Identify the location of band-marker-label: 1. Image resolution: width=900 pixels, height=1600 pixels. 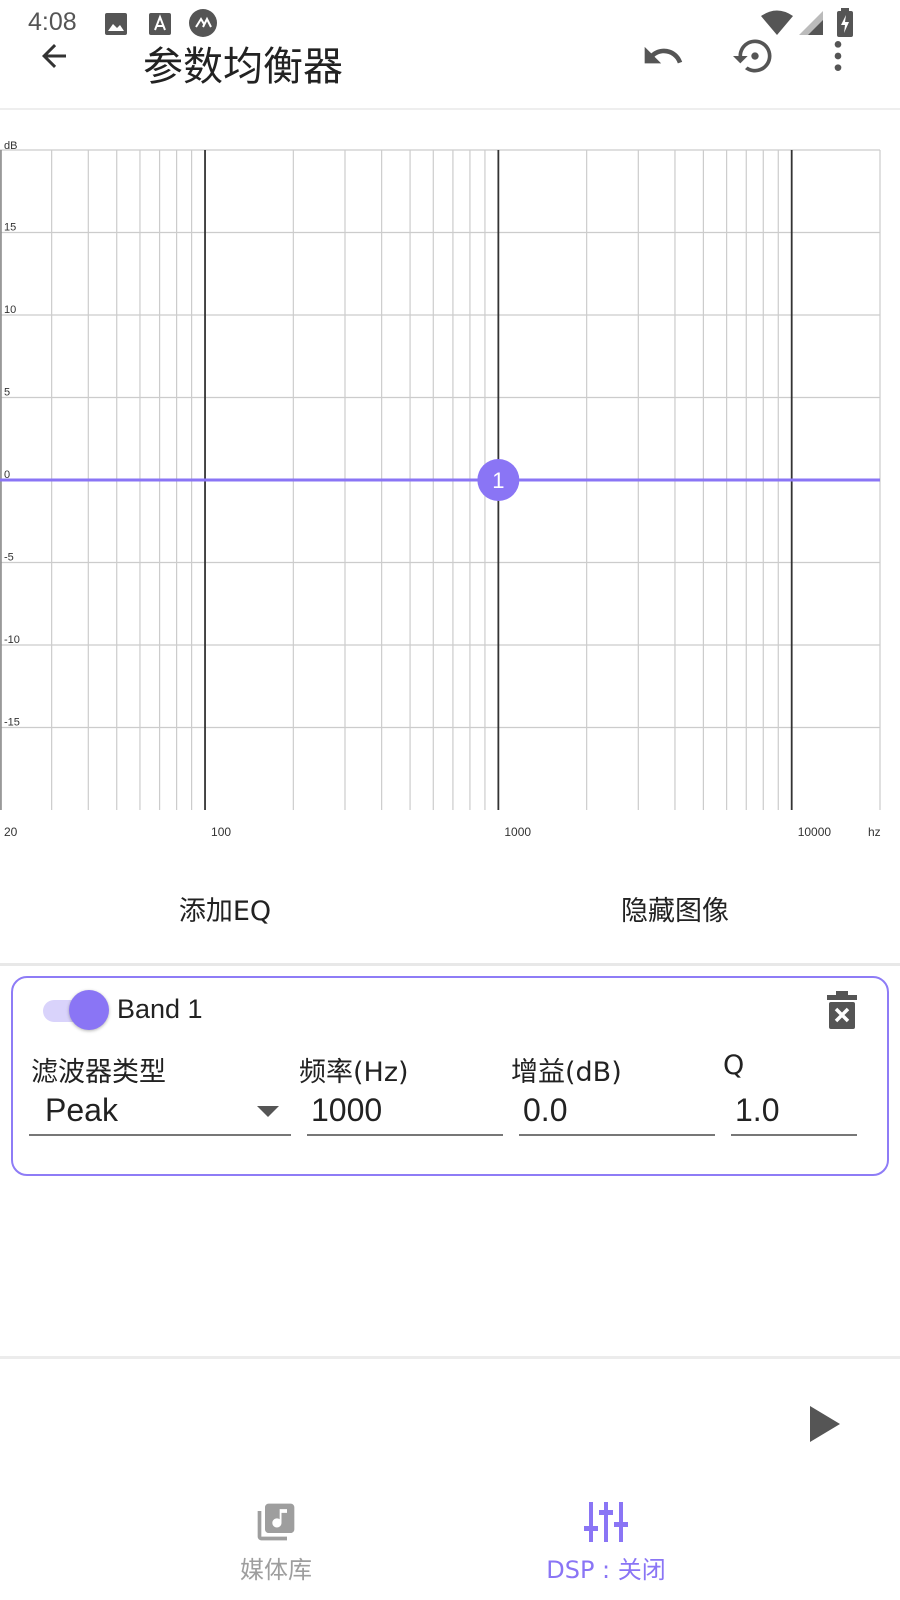
(498, 480).